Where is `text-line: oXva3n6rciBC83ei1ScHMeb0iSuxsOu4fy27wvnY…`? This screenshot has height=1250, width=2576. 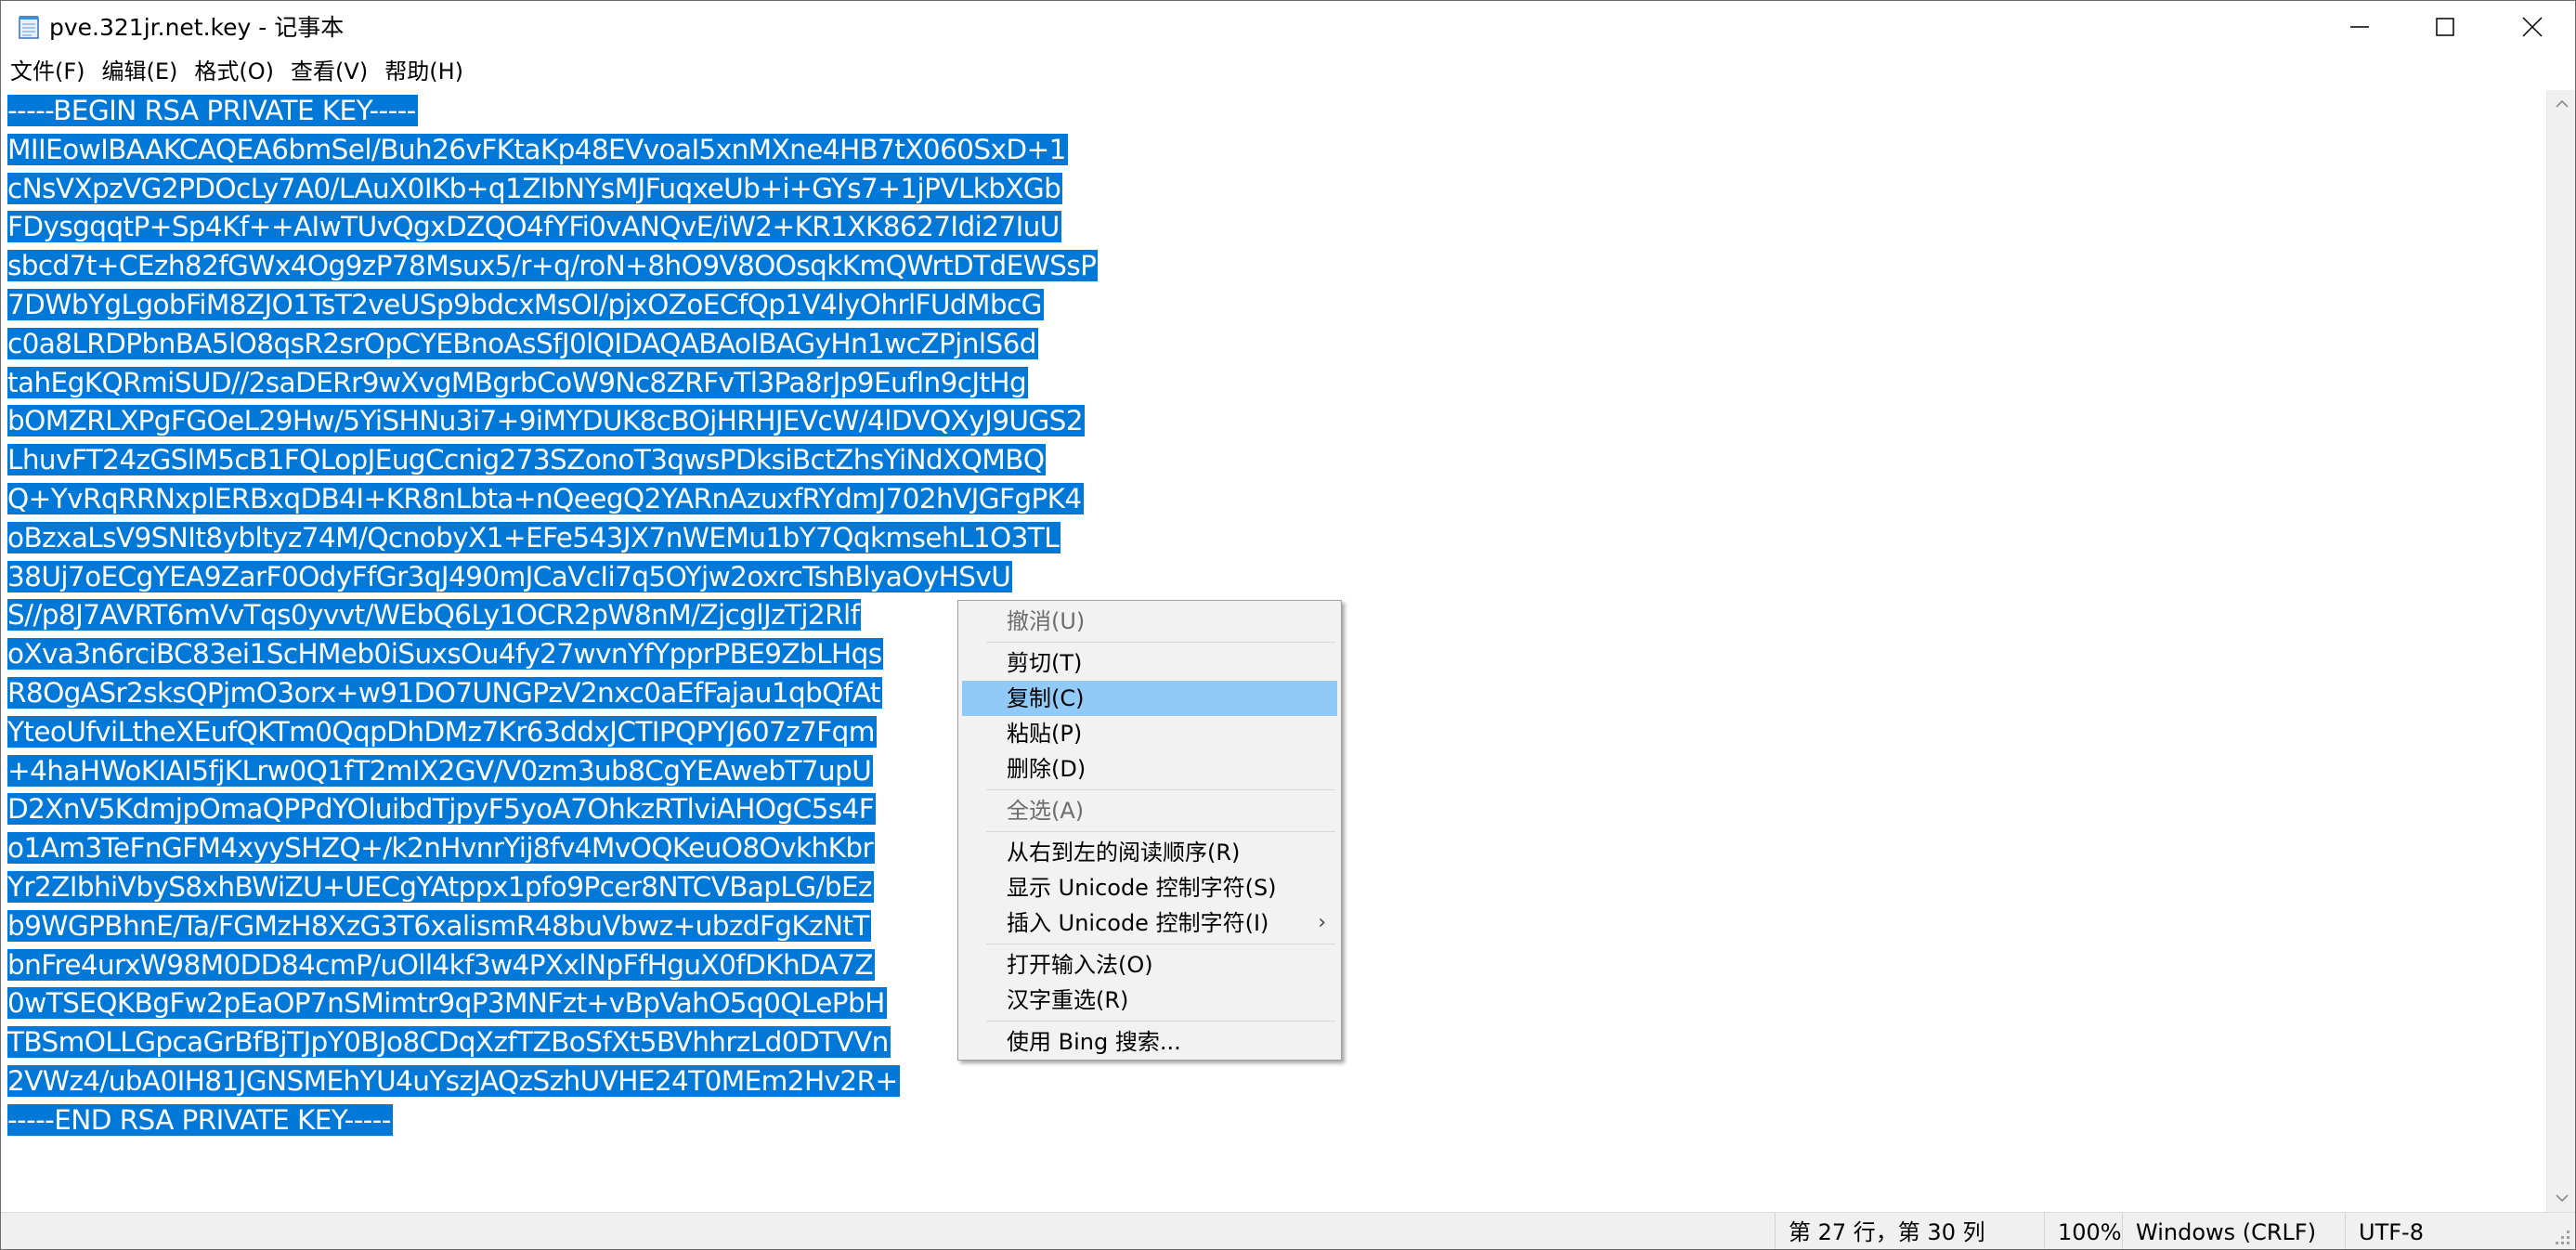 text-line: oXva3n6rciBC83ei1ScHMeb0iSuxsOu4fy27wvnY… is located at coordinates (552, 654).